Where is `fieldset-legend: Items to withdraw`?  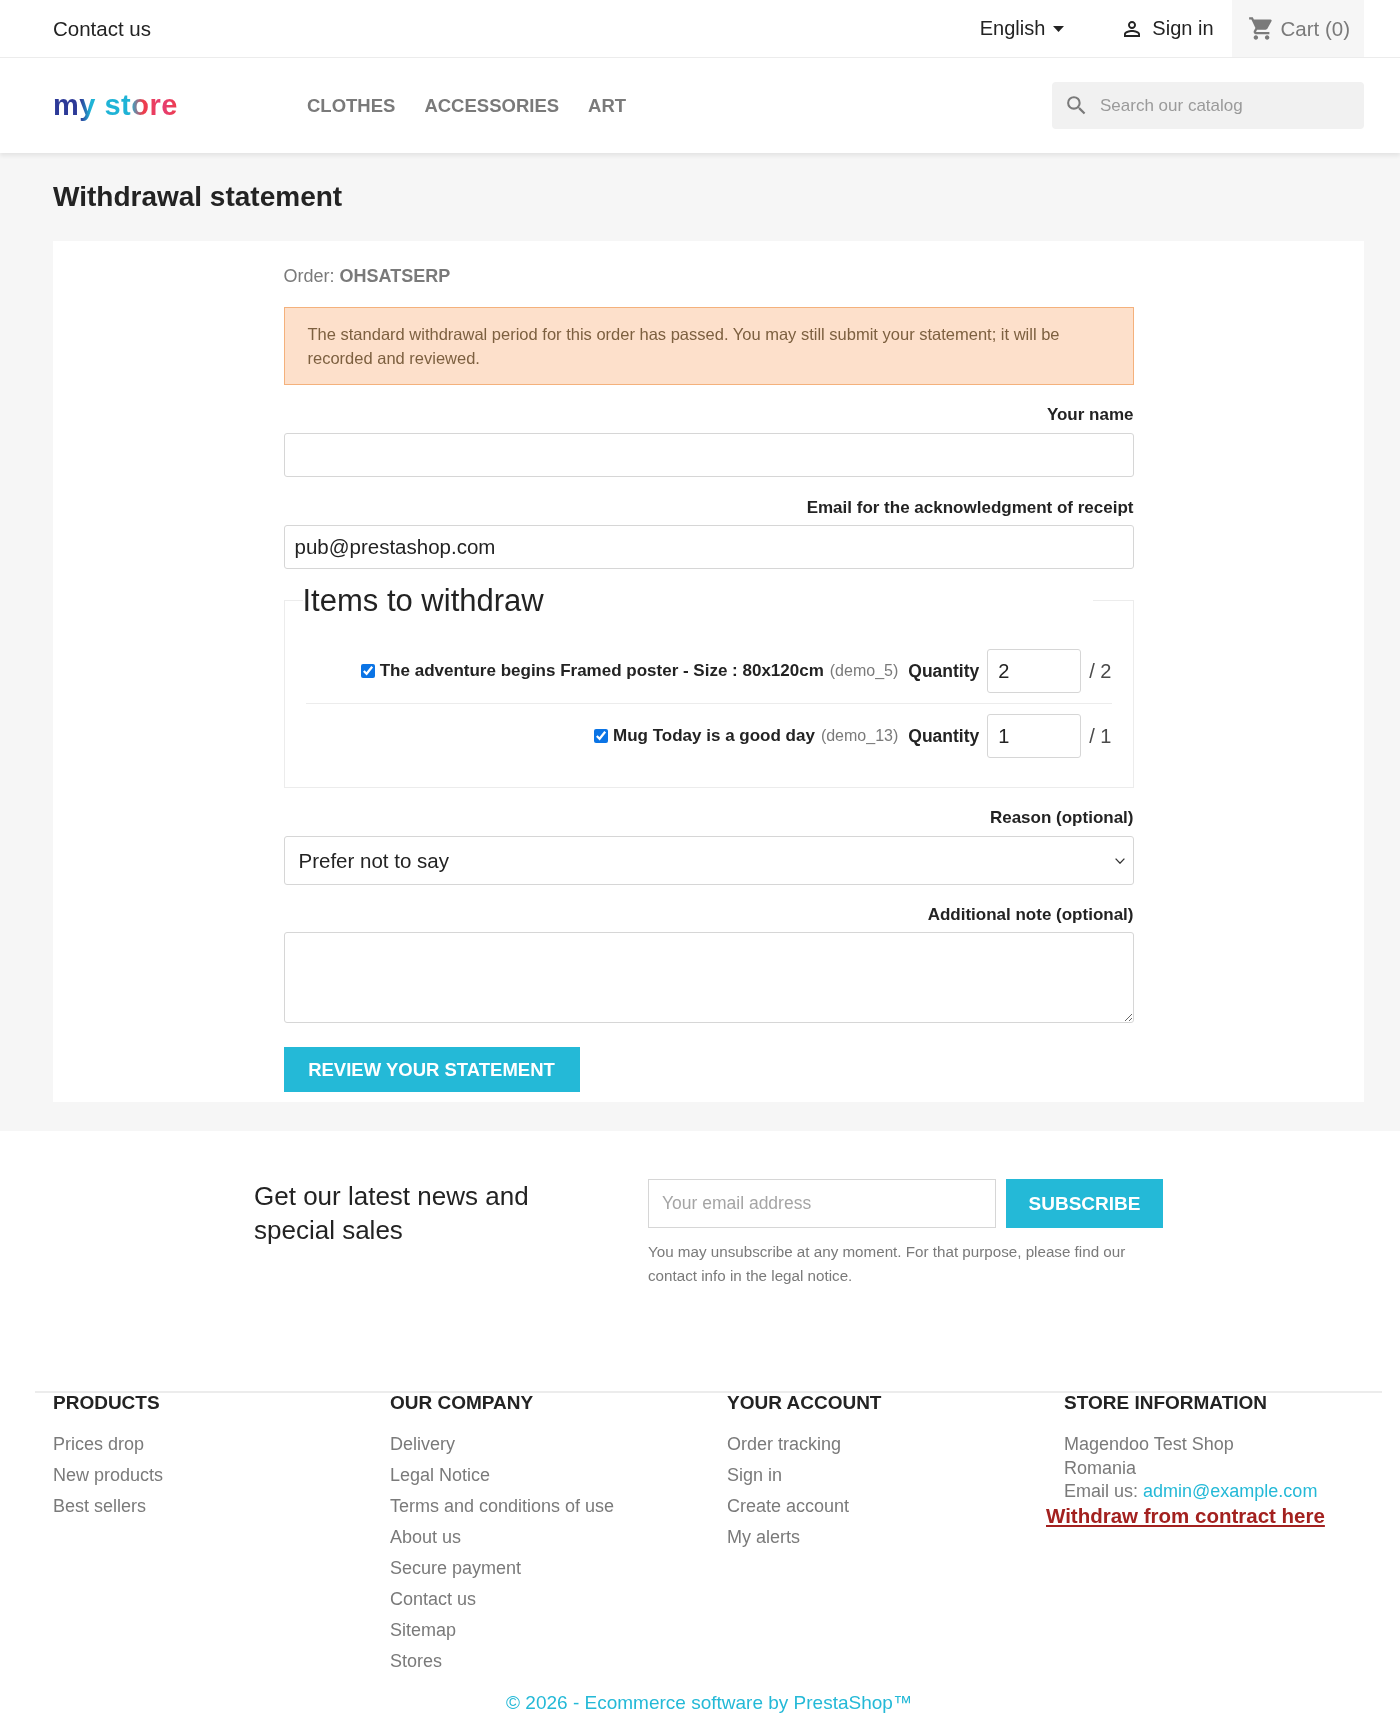
fieldset-legend: Items to withdraw is located at coordinates (697, 600).